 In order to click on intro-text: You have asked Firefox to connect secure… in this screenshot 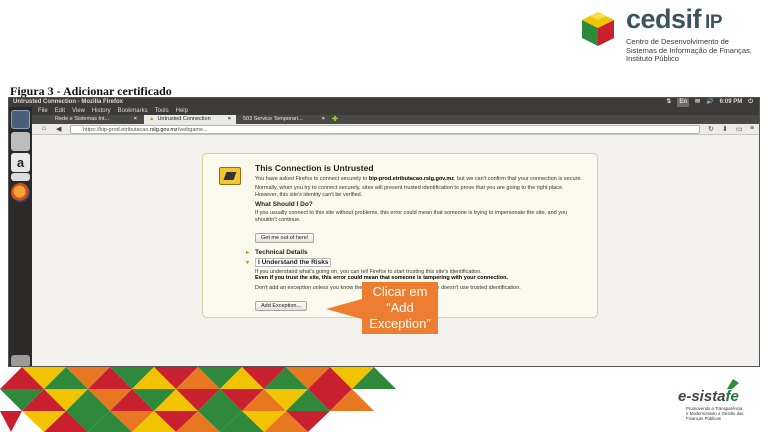, I will do `click(418, 179)`.